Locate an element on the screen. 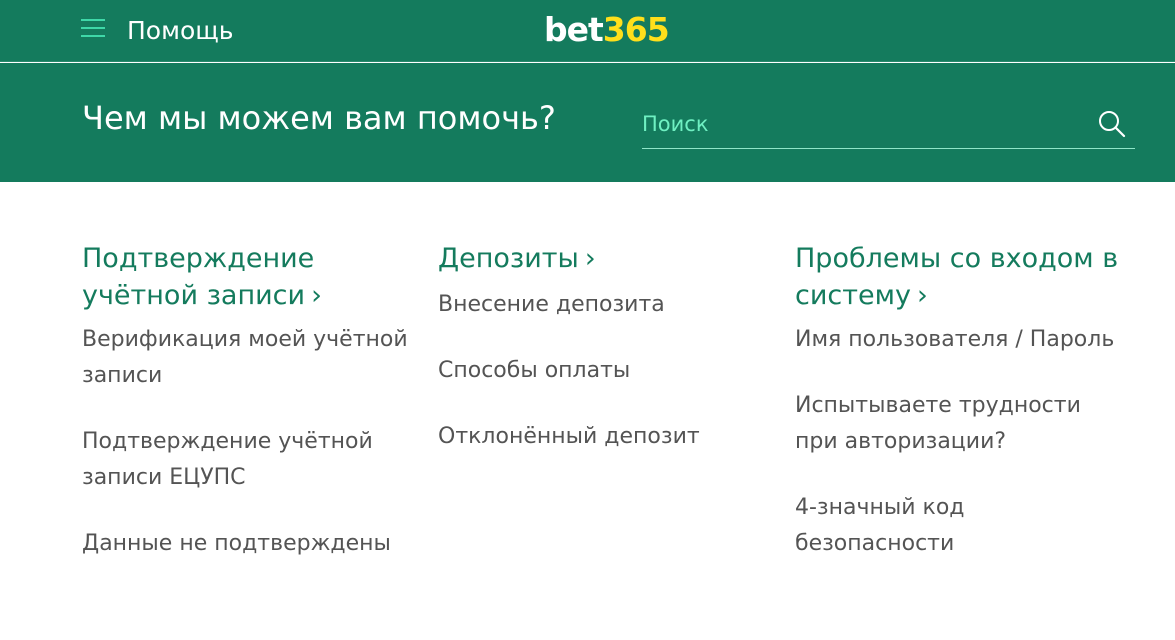  hero-title: Чем мы можем вам помочь? is located at coordinates (319, 118).